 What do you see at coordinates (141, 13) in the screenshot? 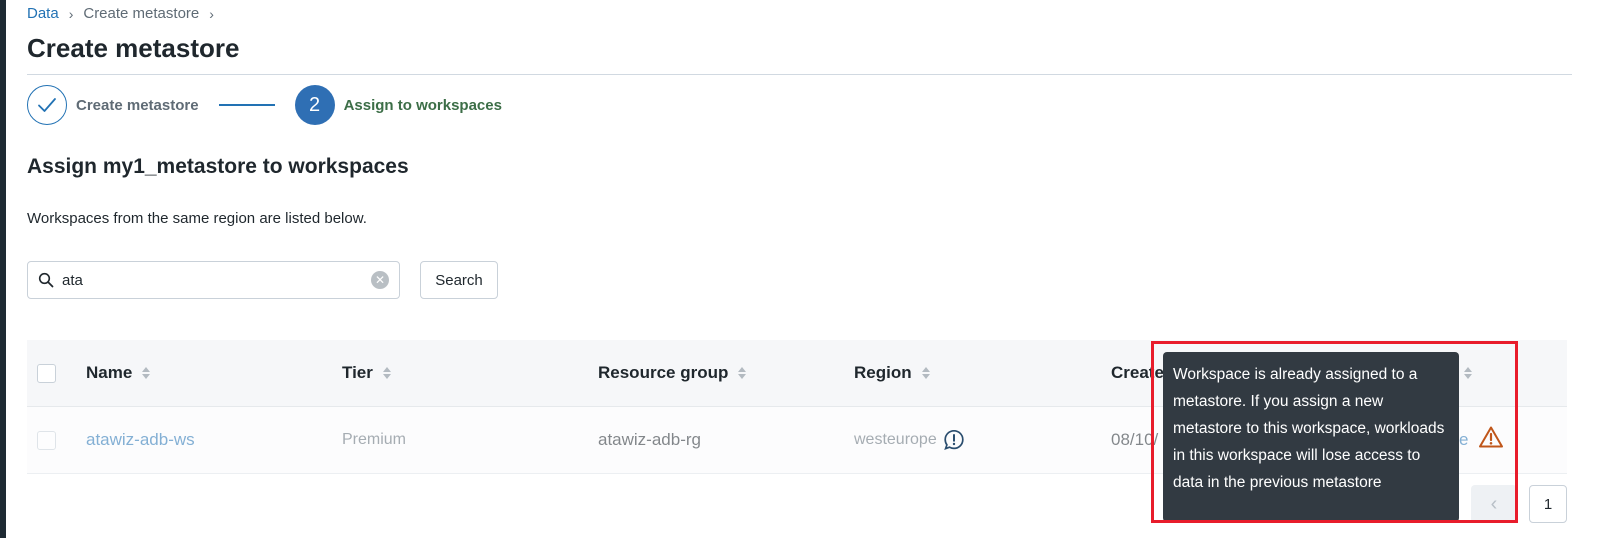
I see `breadcrumb-link-create-metastore: Create metastore` at bounding box center [141, 13].